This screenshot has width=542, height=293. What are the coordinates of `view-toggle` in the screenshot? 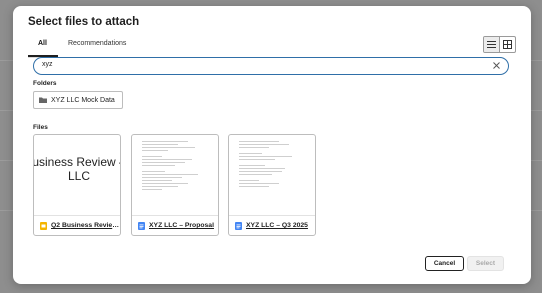 It's located at (499, 44).